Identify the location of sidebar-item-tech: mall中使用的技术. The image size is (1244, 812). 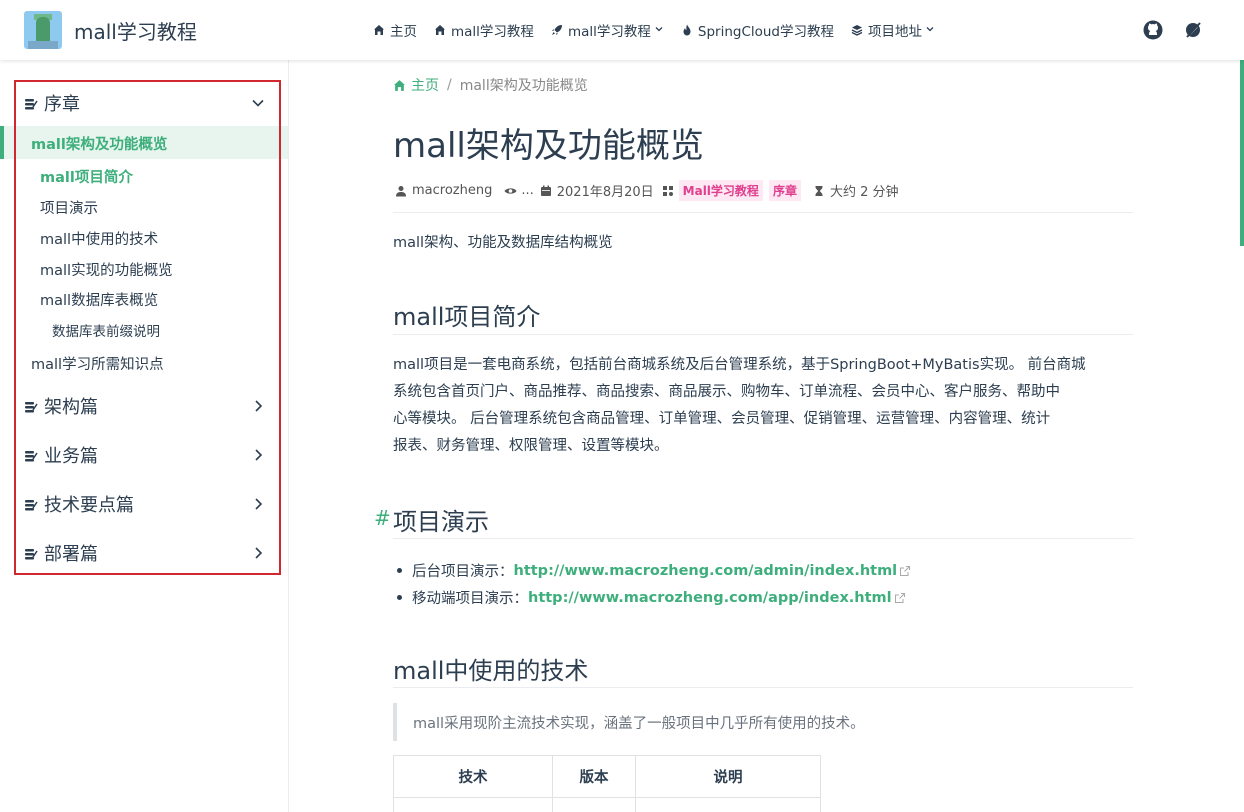
(99, 238).